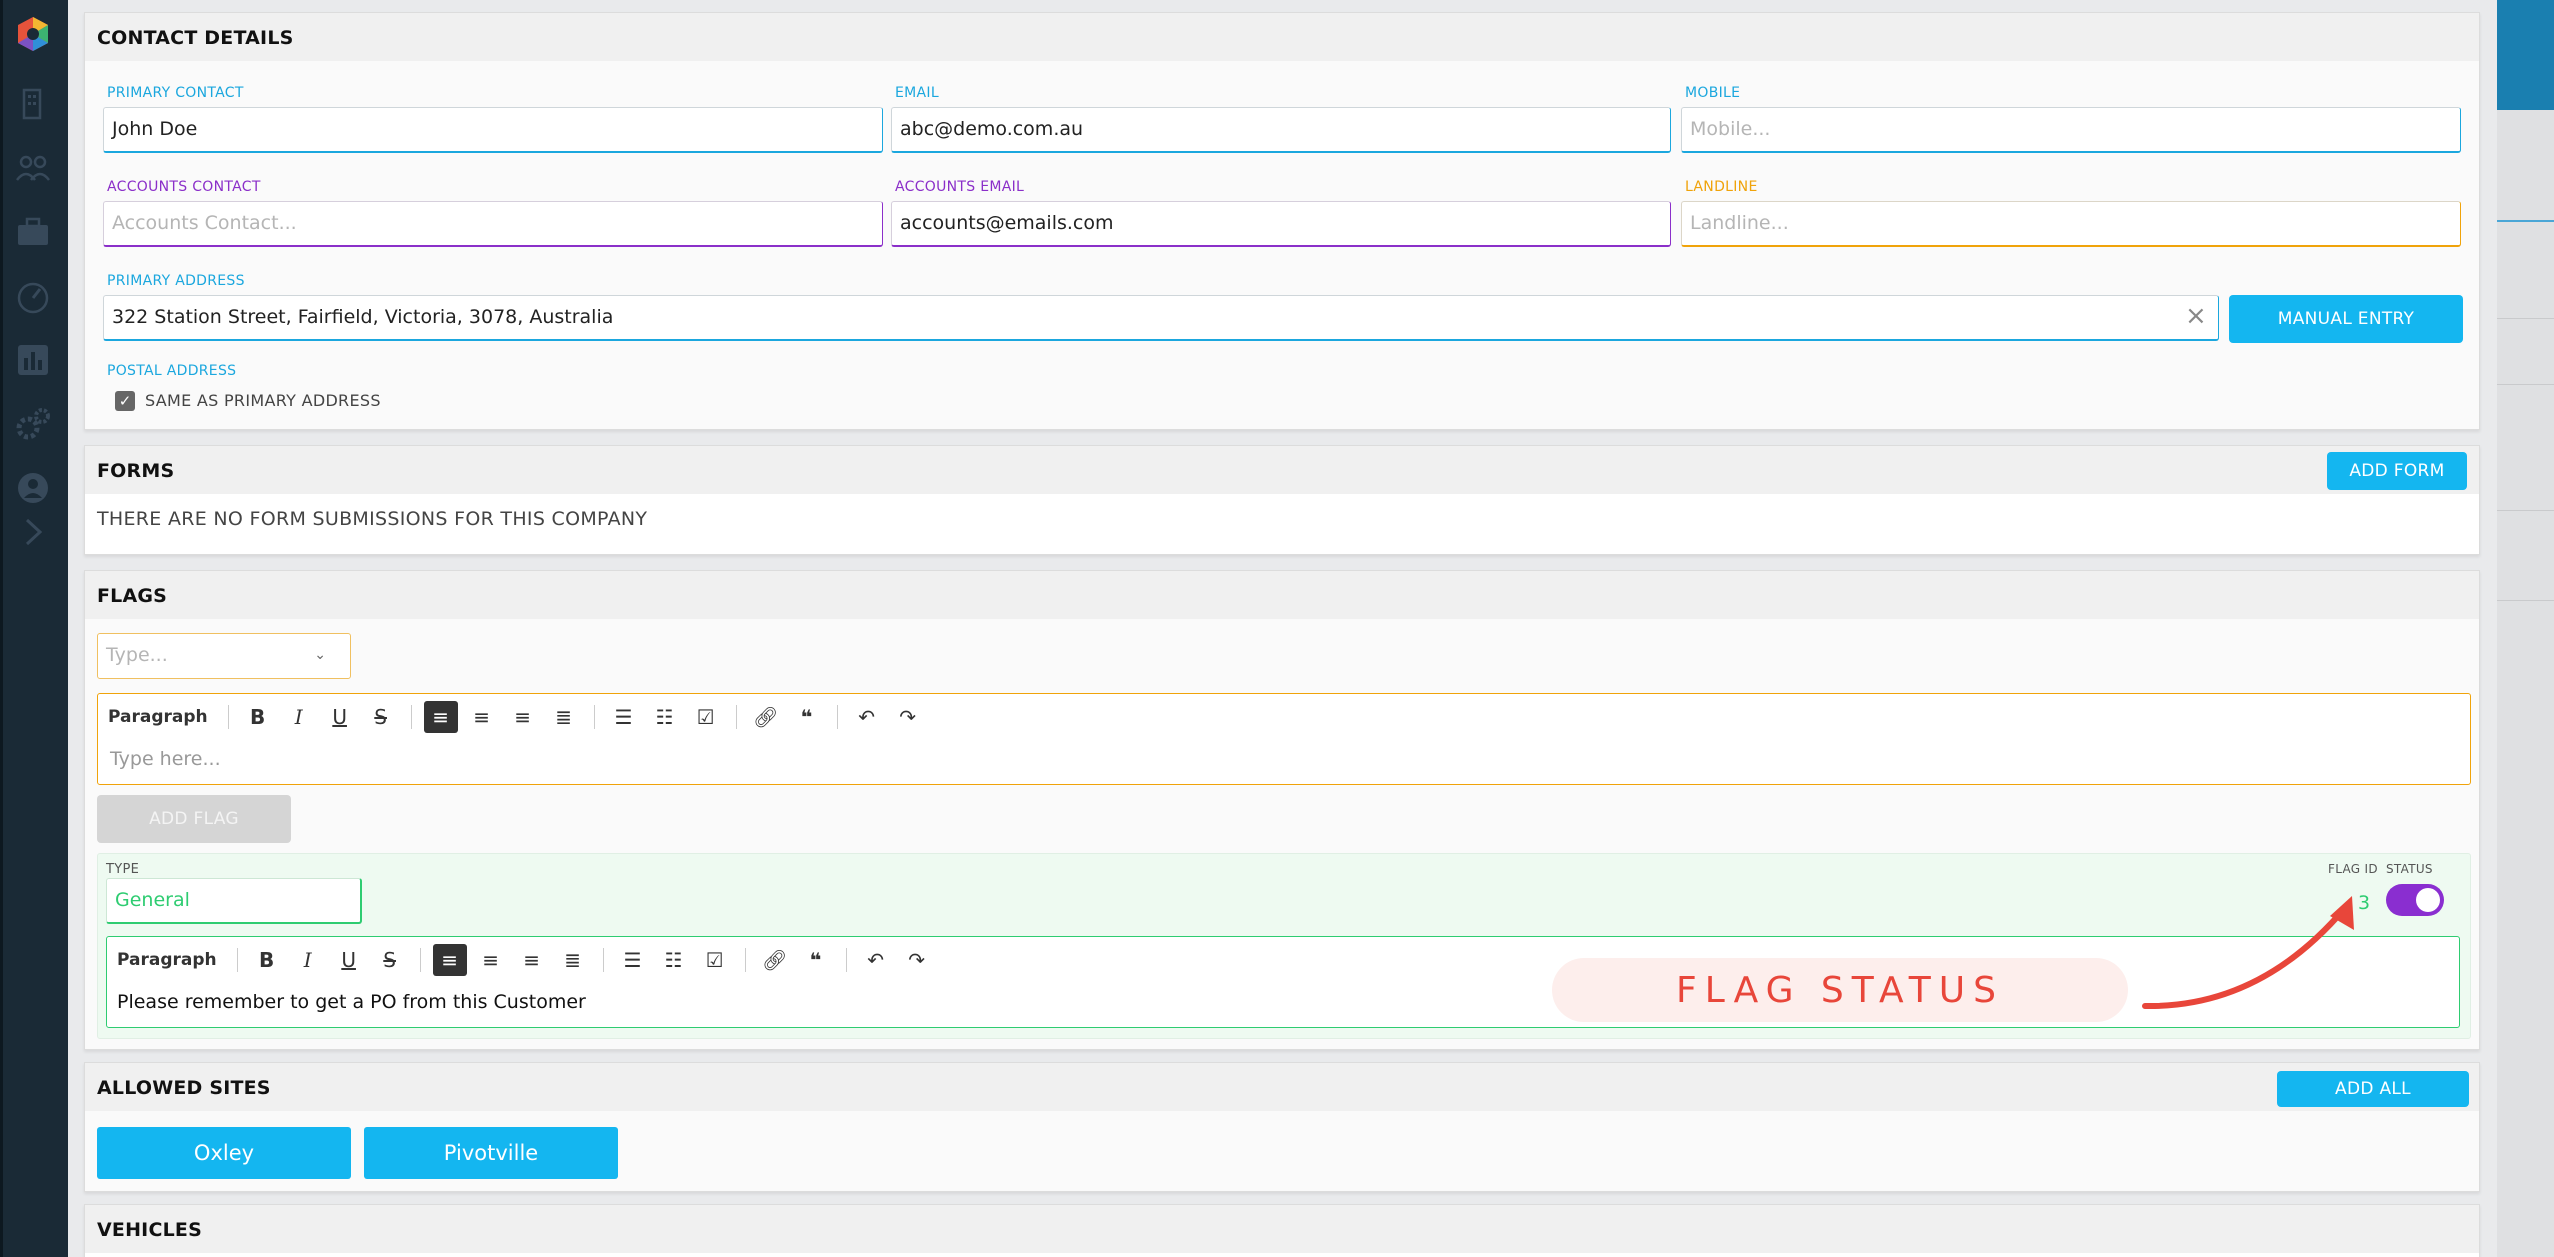 The height and width of the screenshot is (1257, 2554). What do you see at coordinates (33, 232) in the screenshot?
I see `briefcase-icon` at bounding box center [33, 232].